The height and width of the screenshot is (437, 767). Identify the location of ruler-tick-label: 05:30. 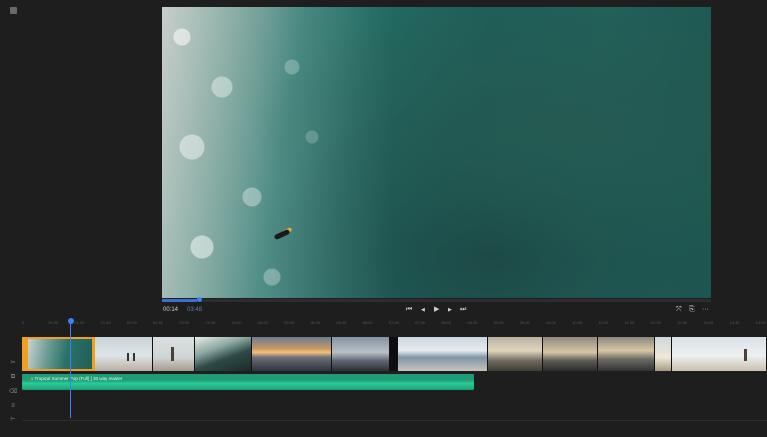
(315, 322).